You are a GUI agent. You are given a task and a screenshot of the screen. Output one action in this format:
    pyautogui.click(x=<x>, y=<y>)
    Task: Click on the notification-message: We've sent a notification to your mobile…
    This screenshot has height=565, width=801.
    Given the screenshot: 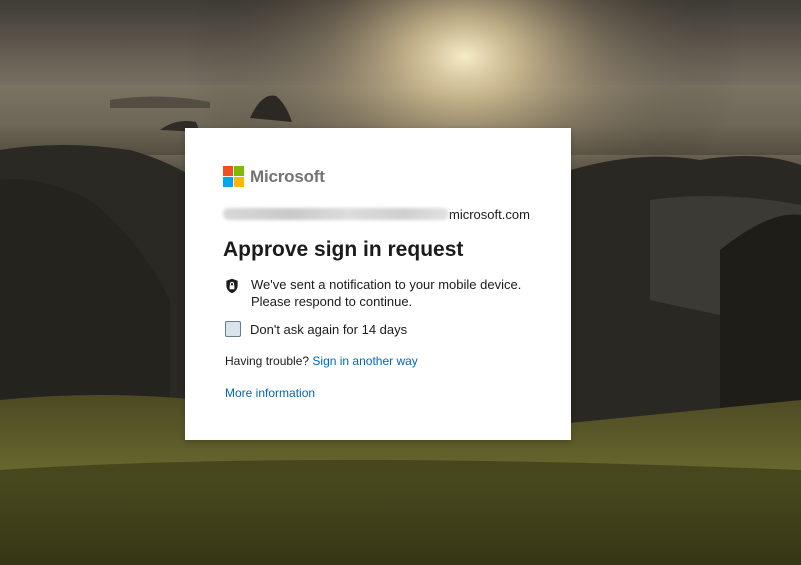 What is the action you would take?
    pyautogui.click(x=383, y=293)
    